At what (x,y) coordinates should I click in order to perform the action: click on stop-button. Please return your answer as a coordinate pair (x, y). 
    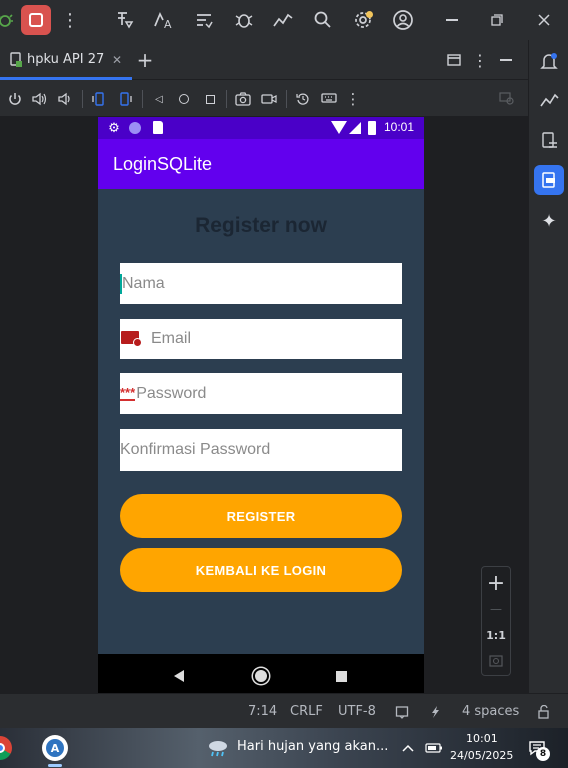
    Looking at the image, I should click on (36, 20).